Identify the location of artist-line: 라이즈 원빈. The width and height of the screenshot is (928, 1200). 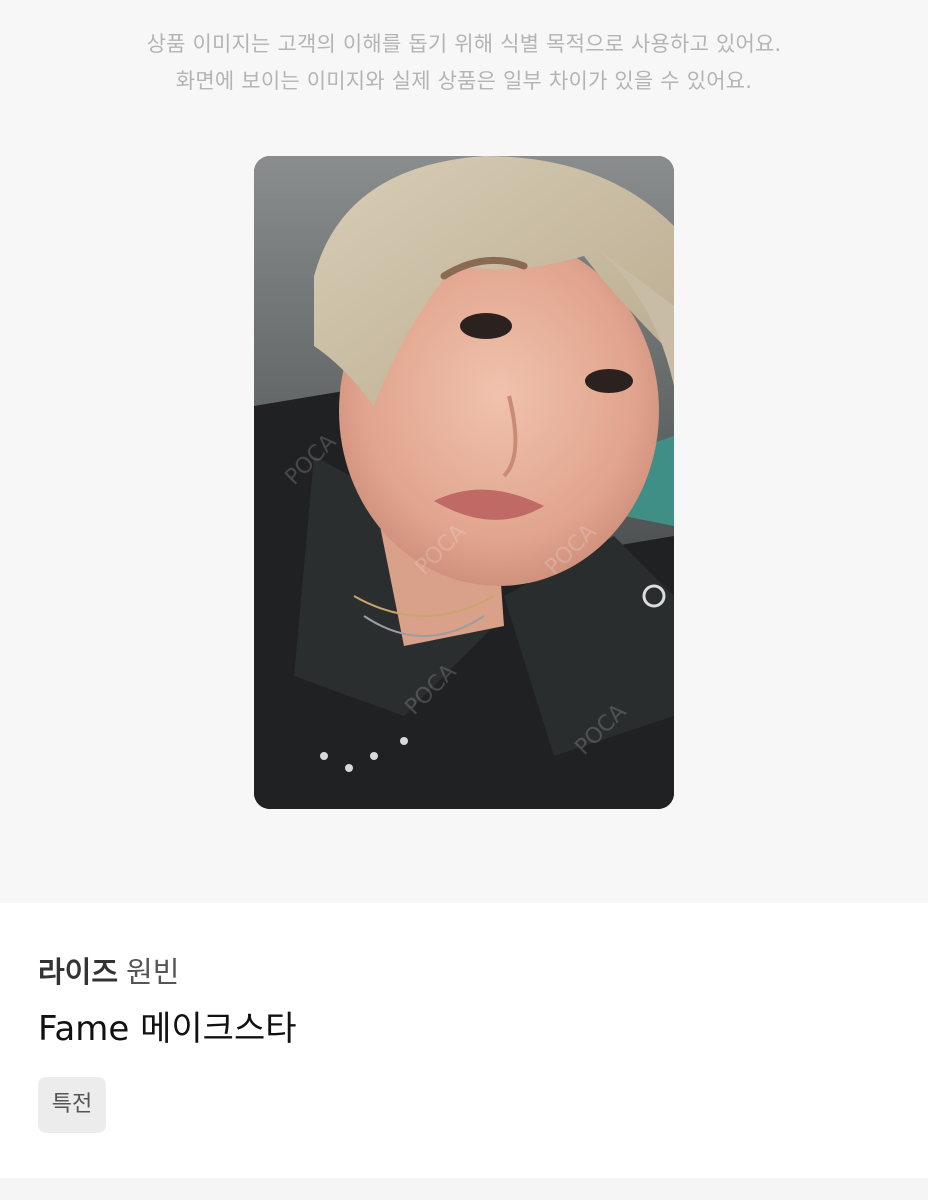
(464, 972).